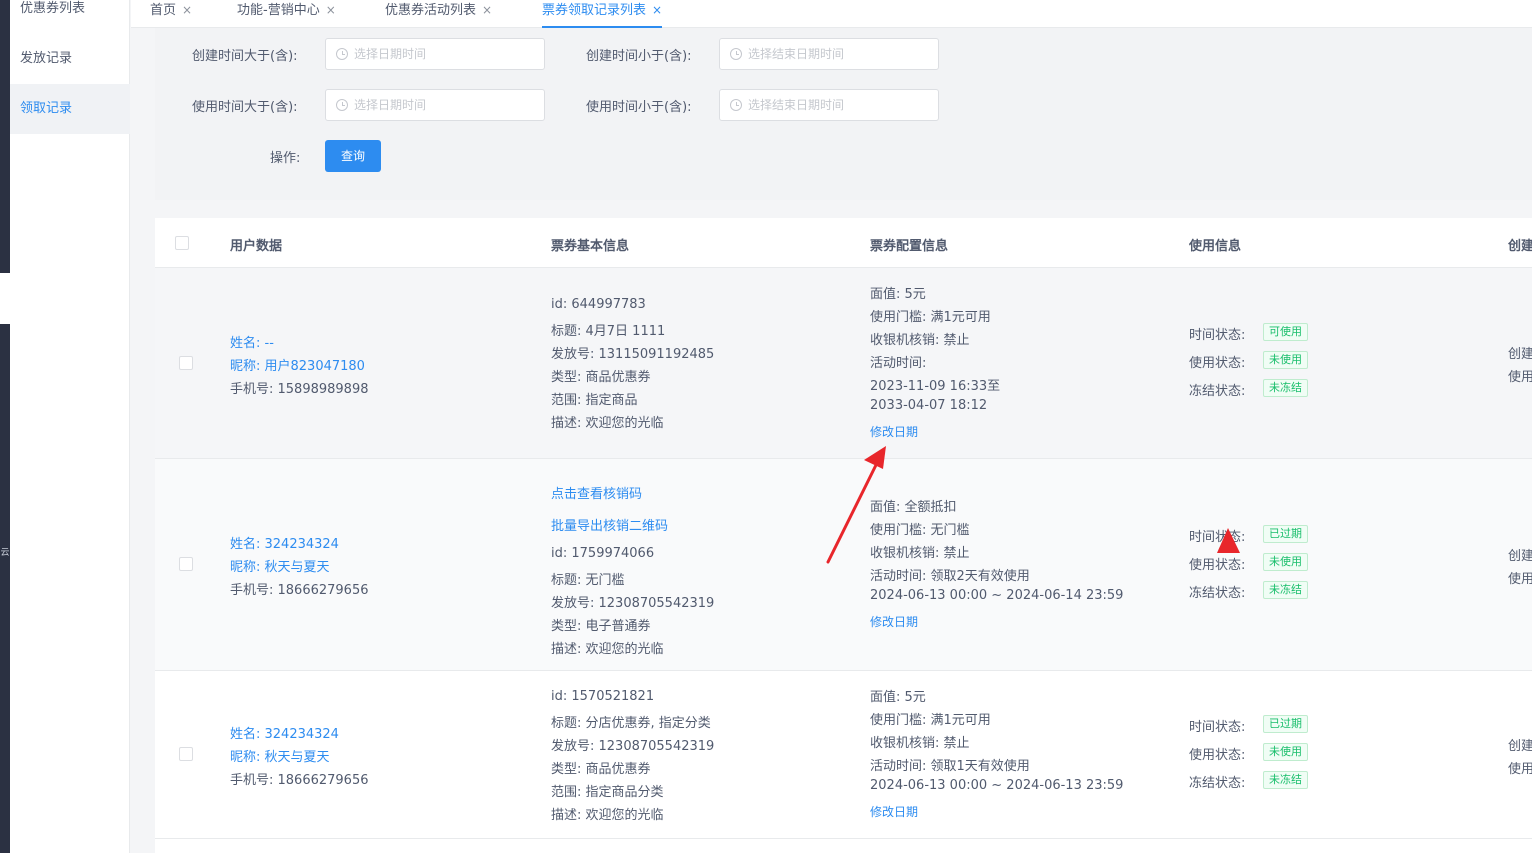  What do you see at coordinates (898, 697) in the screenshot?
I see `config-face-value: 面值: 5元` at bounding box center [898, 697].